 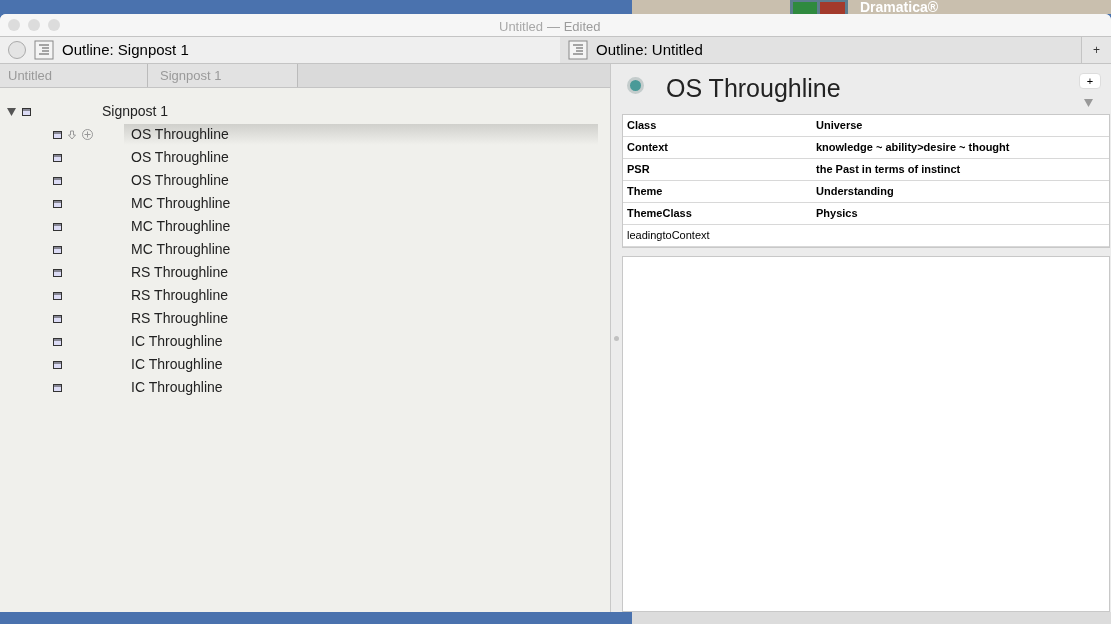 I want to click on zoom-button, so click(x=54, y=25).